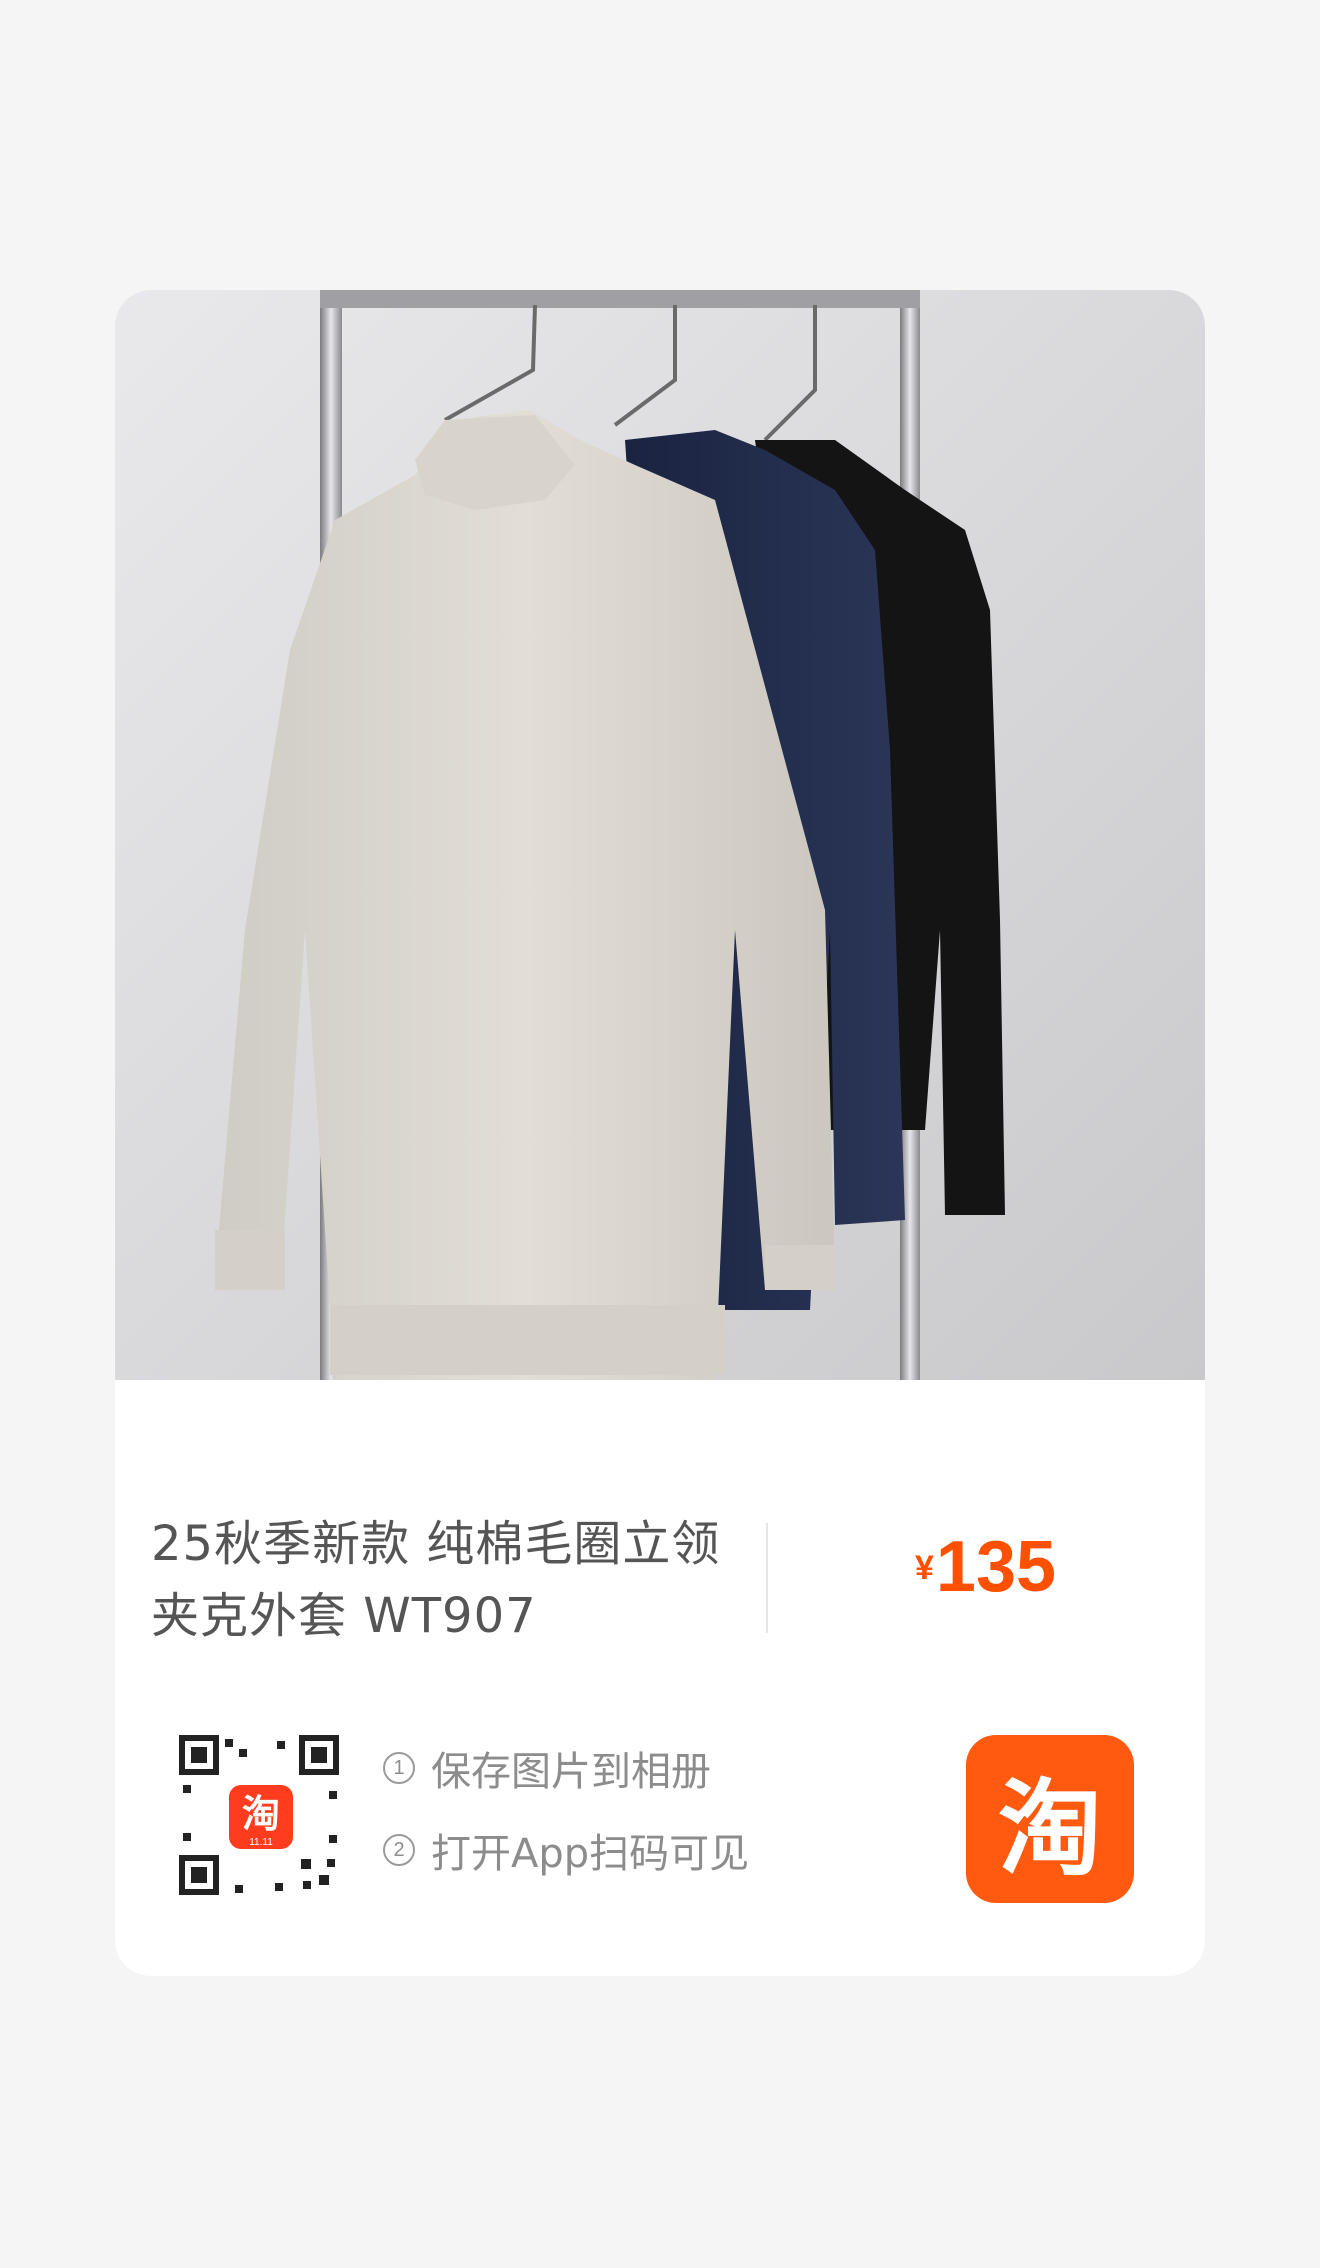 This screenshot has height=2268, width=1320. I want to click on price-amount: 135, so click(996, 1567).